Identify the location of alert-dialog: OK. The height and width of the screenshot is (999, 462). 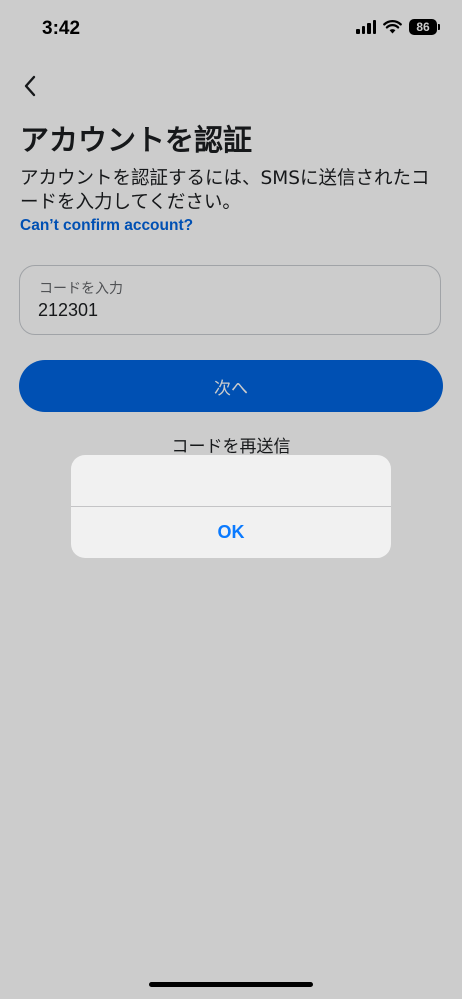
(231, 506).